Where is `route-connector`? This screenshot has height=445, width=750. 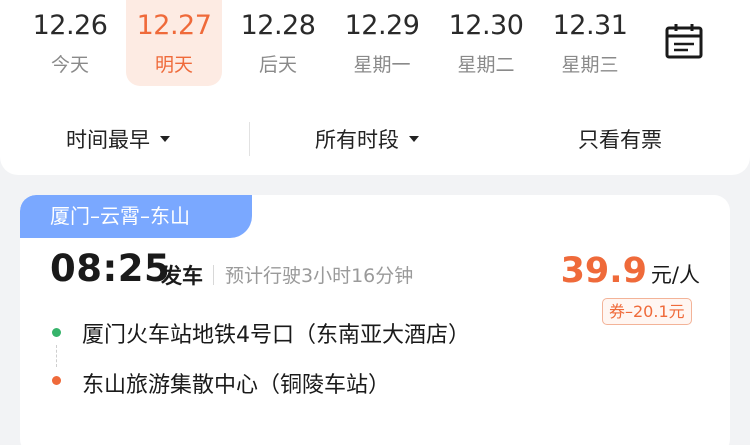 route-connector is located at coordinates (56, 356).